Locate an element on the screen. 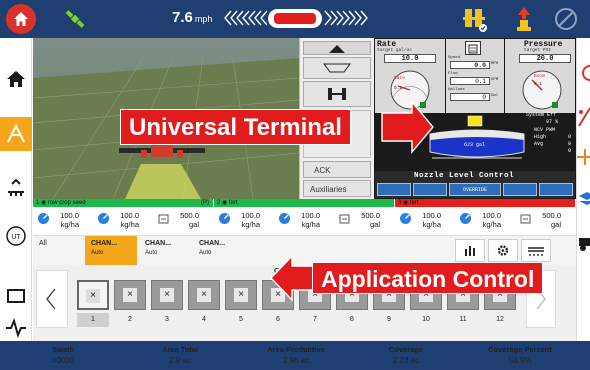 This screenshot has width=590, height=370. auxiliaries-button: Auxiliaries is located at coordinates (337, 188).